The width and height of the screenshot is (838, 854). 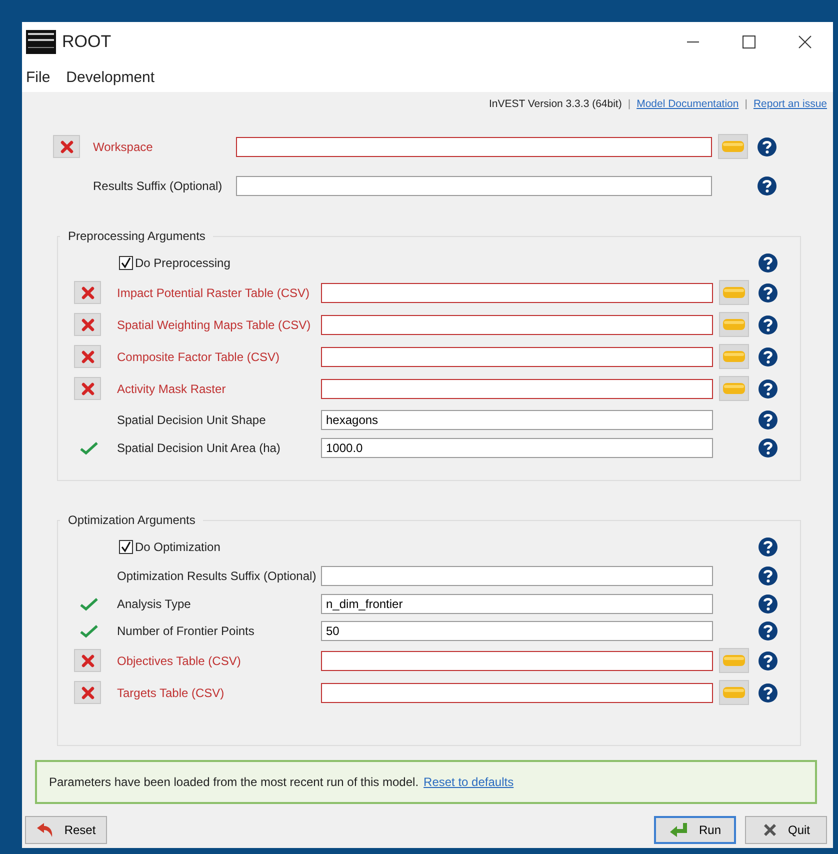 What do you see at coordinates (131, 520) in the screenshot?
I see `group-title: Optimization Arguments` at bounding box center [131, 520].